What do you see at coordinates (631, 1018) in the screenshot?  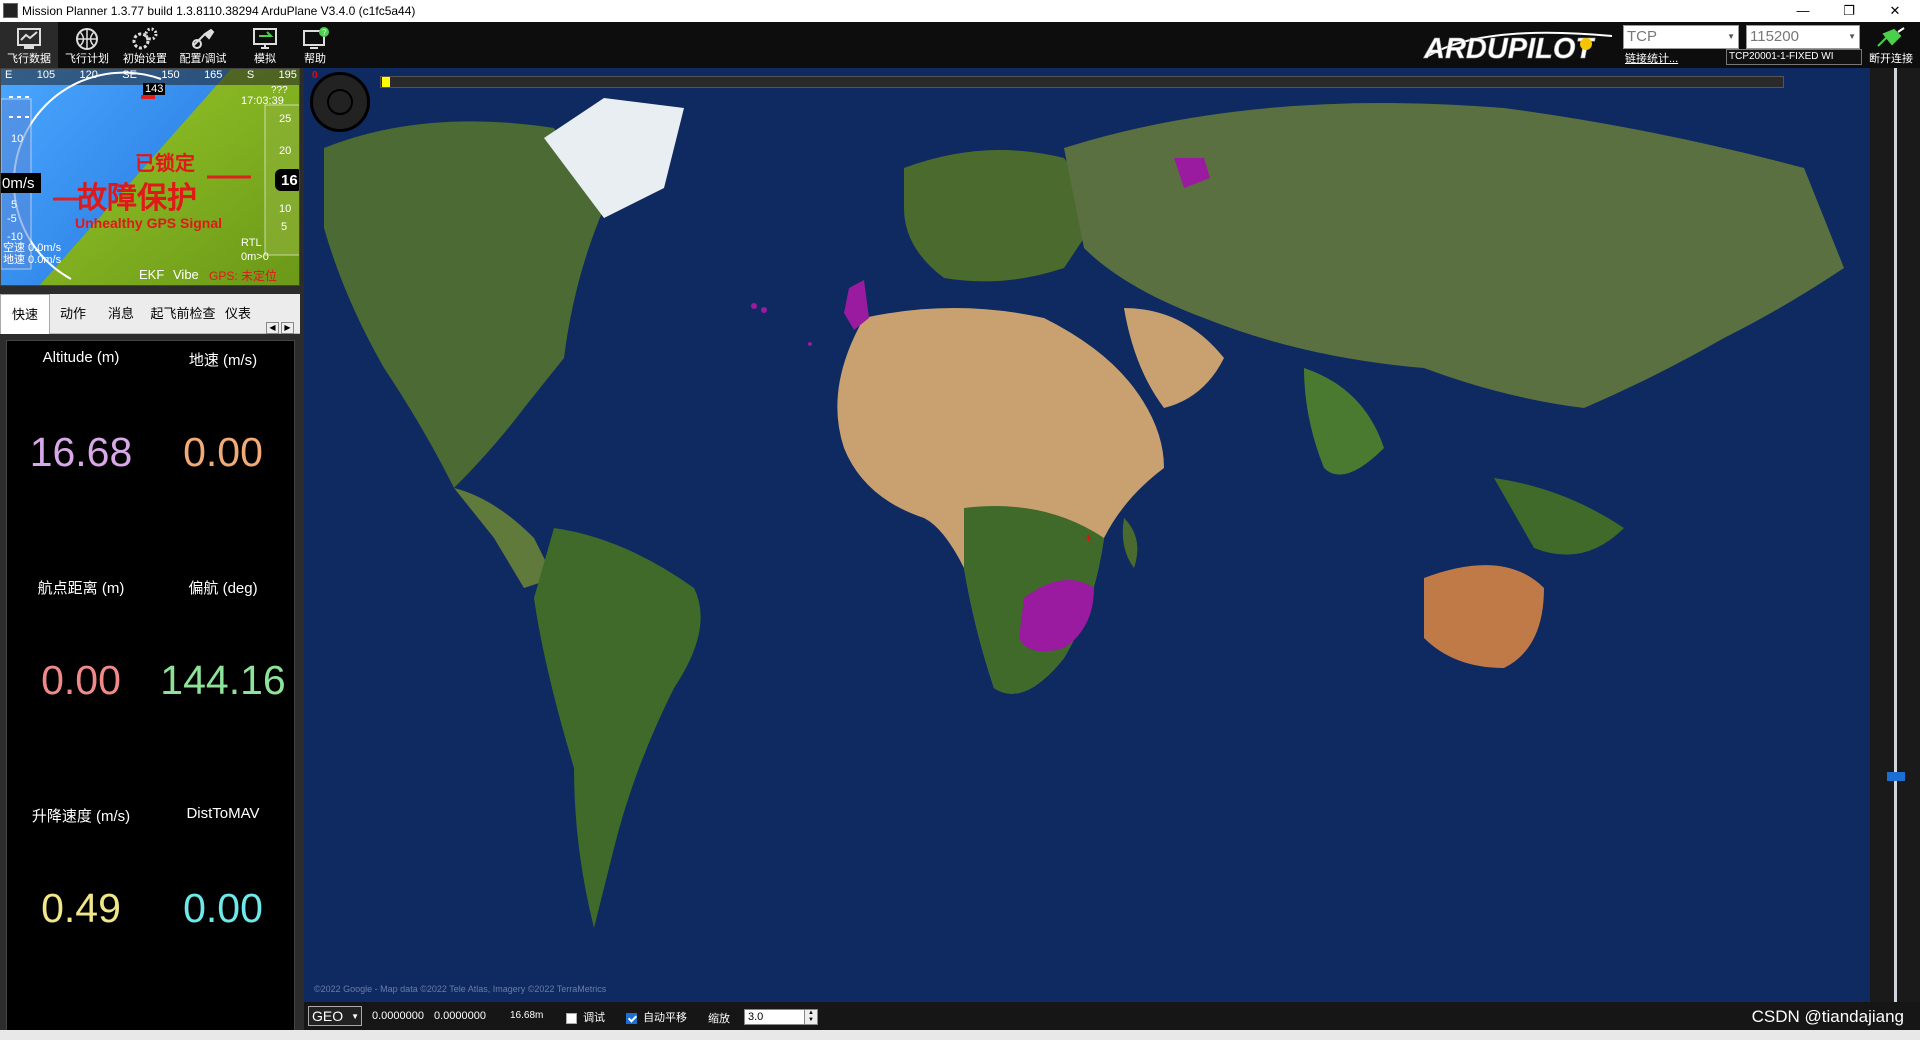 I see `autopan-checkbox` at bounding box center [631, 1018].